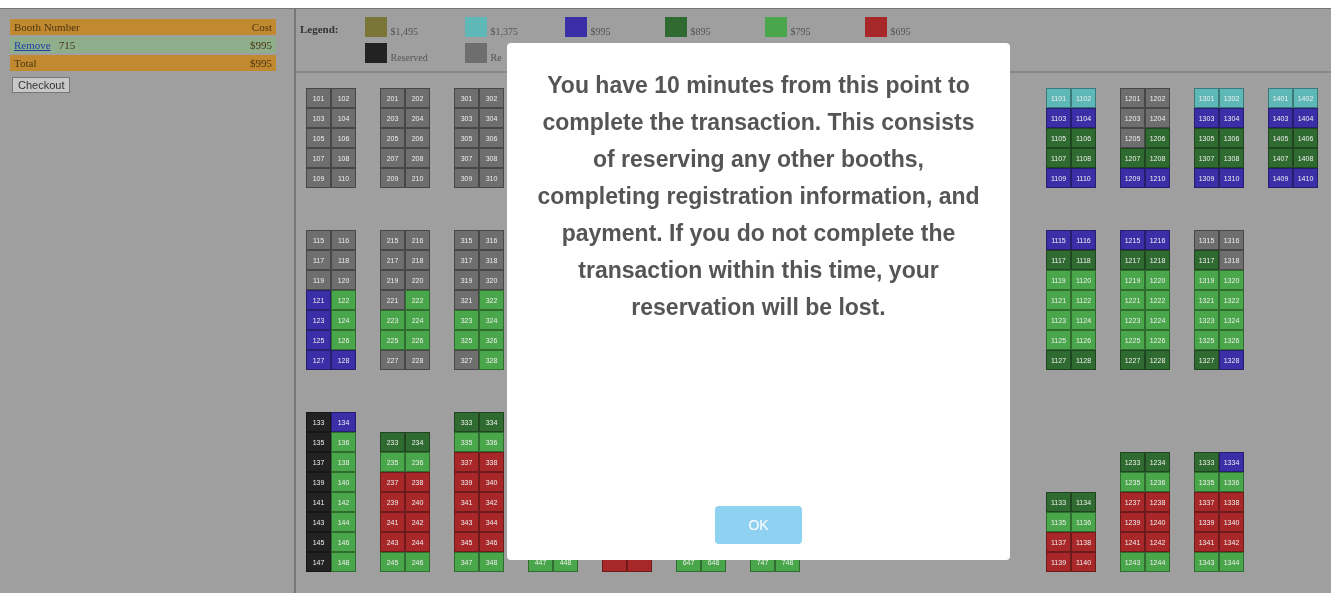 This screenshot has height=593, width=1331. Describe the element at coordinates (758, 196) in the screenshot. I see `dialog-message: You have 10 minutes from this point to complete the transaction. This consists of reserving any other booths, completing registration information, and payment. If you do not complete the transaction within this time, your reservation will be lost.` at that location.